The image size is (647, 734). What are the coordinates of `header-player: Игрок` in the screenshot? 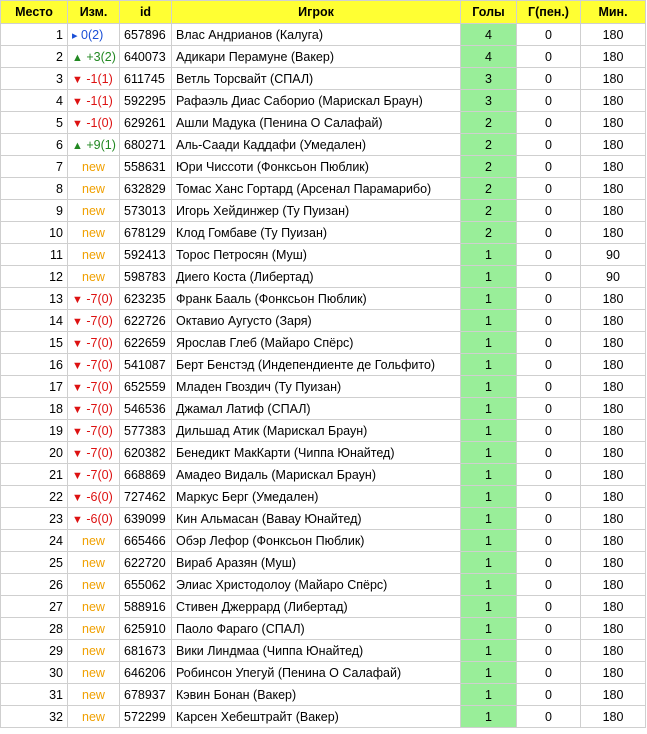 It's located at (316, 12).